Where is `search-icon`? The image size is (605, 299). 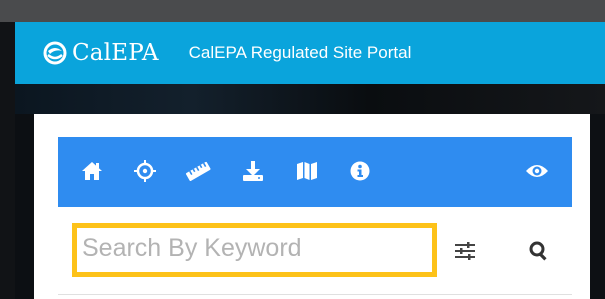
search-icon is located at coordinates (538, 251).